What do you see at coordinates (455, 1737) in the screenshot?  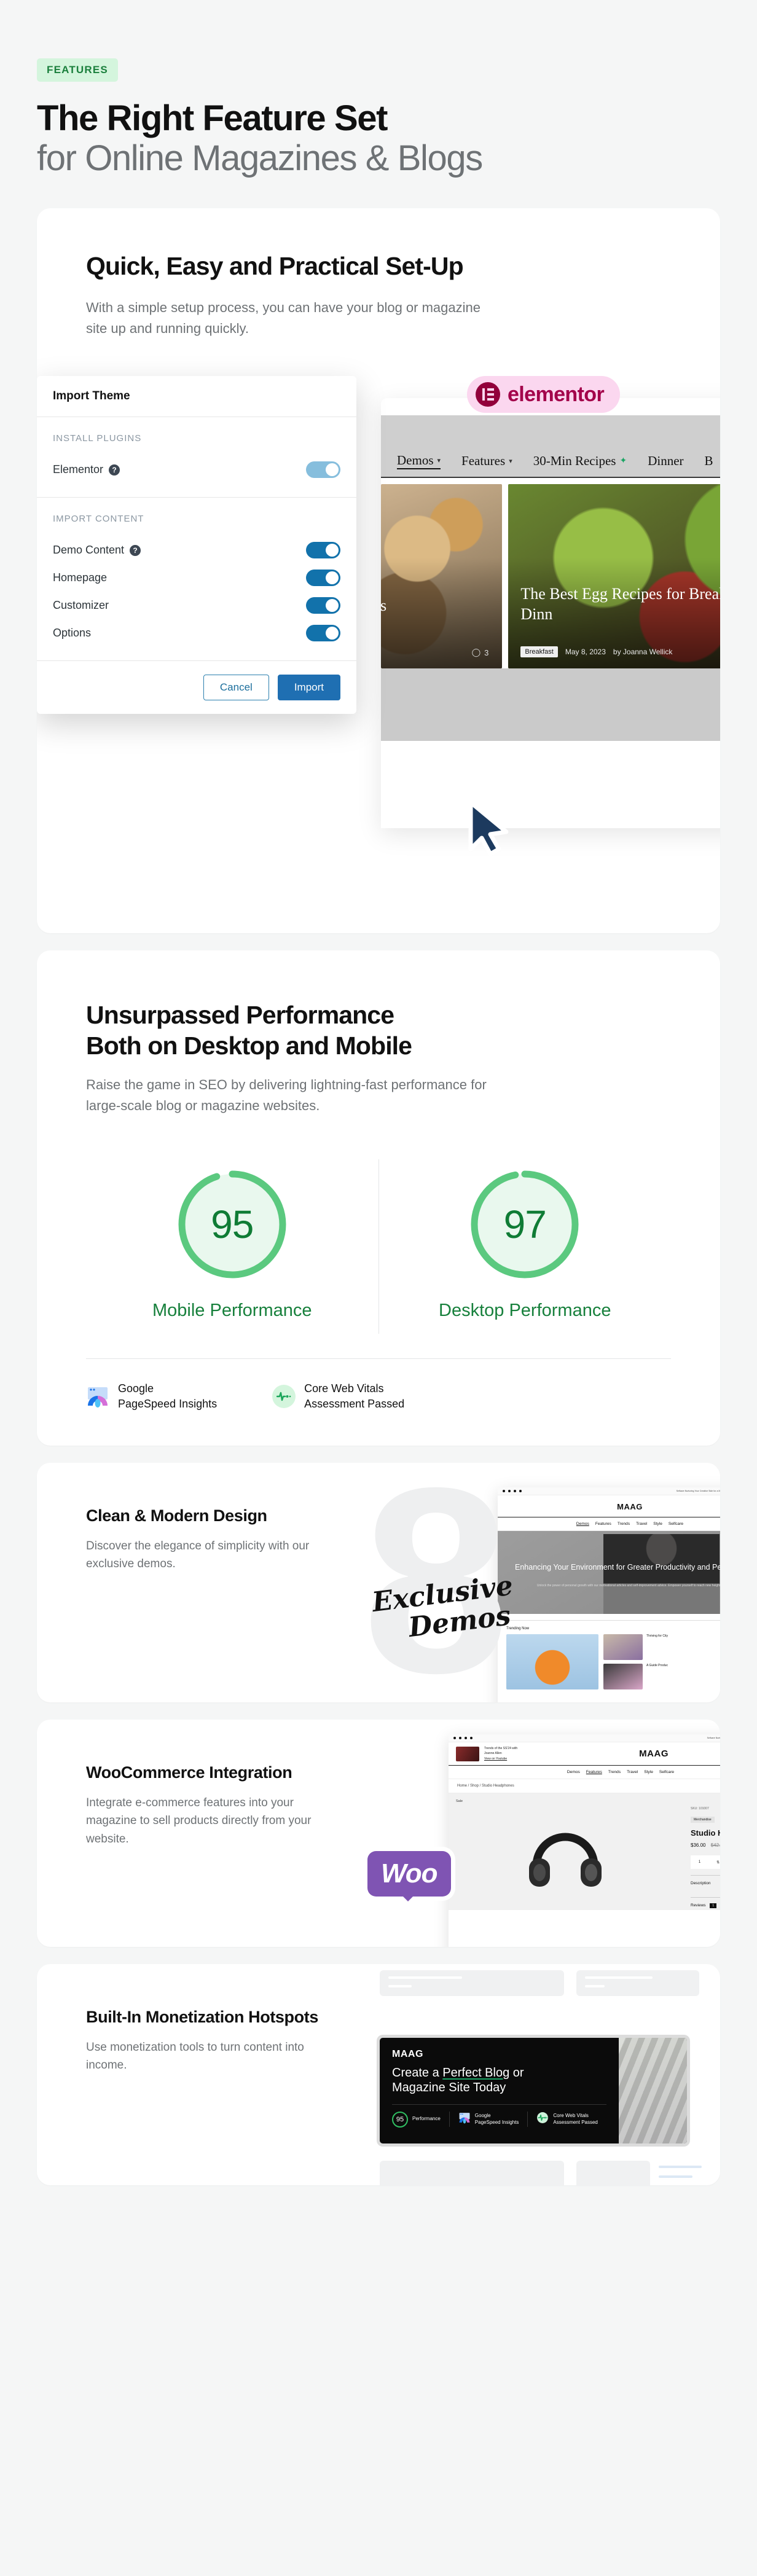 I see `facebook-icon` at bounding box center [455, 1737].